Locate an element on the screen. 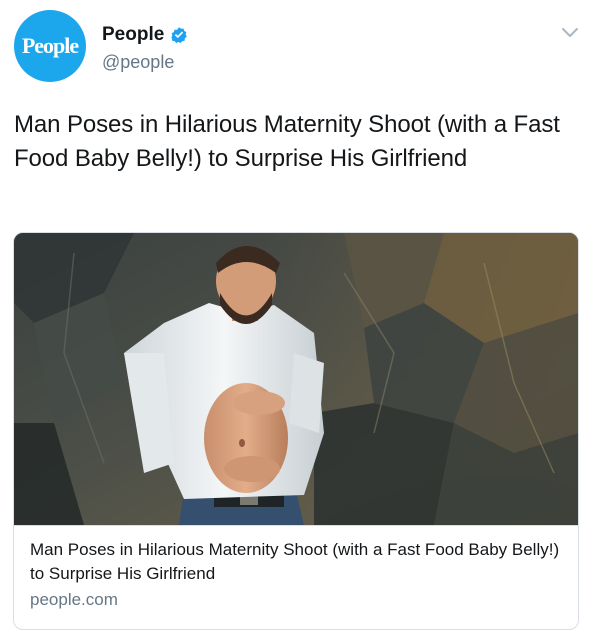 Image resolution: width=592 pixels, height=640 pixels. author-name-row: People is located at coordinates (145, 35).